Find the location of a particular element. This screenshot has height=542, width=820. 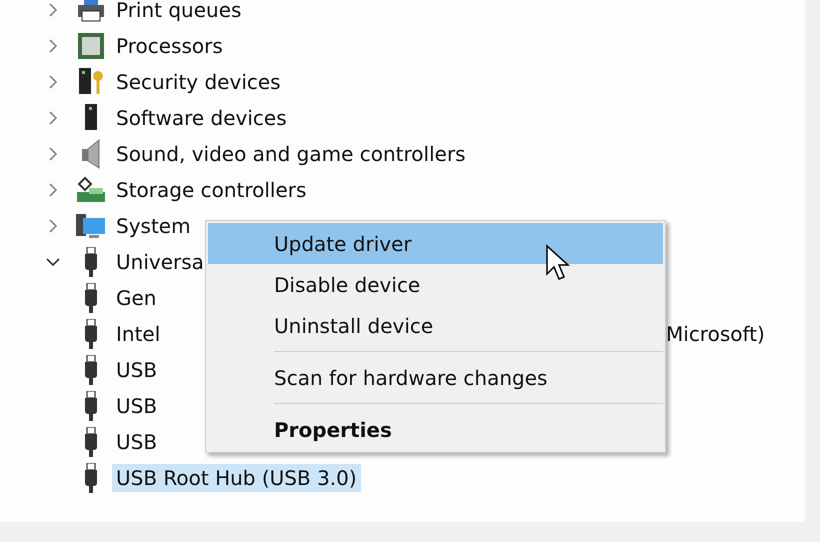

tree-item: Processors is located at coordinates (169, 46).